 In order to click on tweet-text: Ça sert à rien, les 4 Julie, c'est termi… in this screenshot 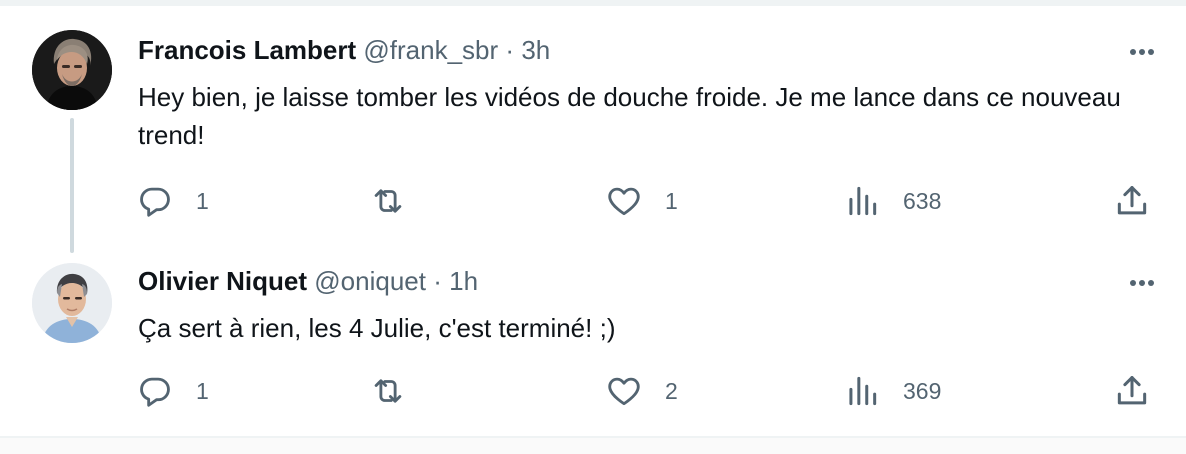, I will do `click(377, 328)`.